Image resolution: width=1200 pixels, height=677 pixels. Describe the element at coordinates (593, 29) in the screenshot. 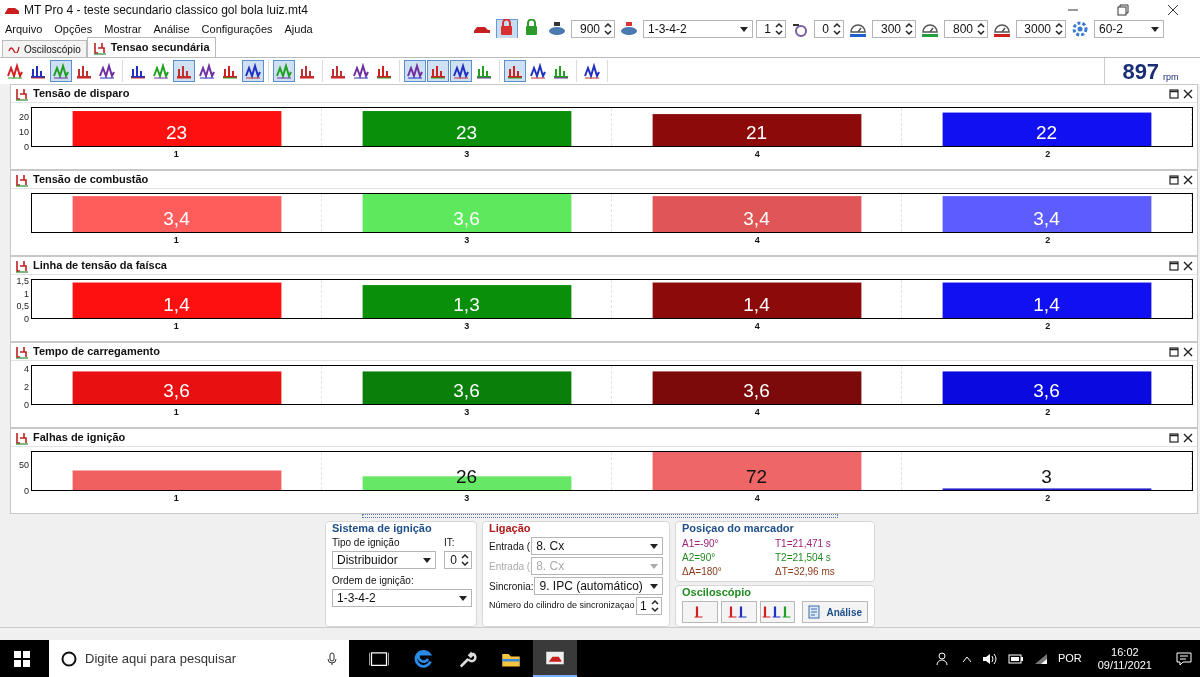

I see `spin-field: 900` at that location.